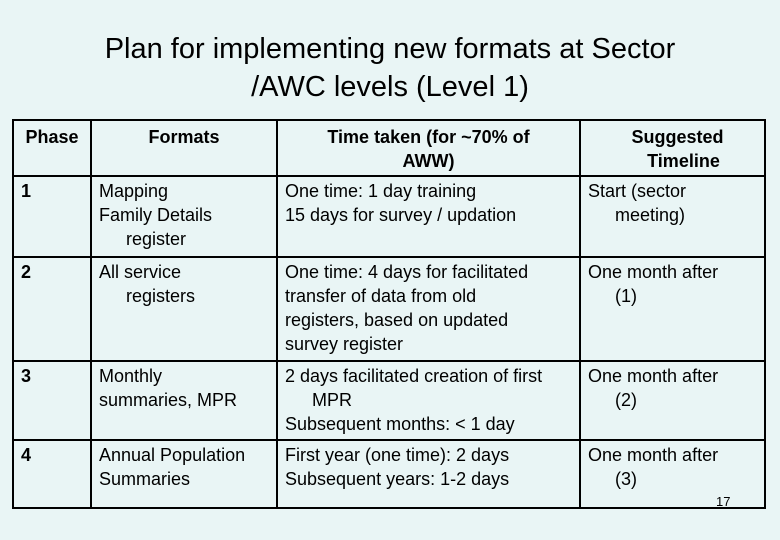 The image size is (780, 540). What do you see at coordinates (52, 309) in the screenshot?
I see `phase-cell: 2` at bounding box center [52, 309].